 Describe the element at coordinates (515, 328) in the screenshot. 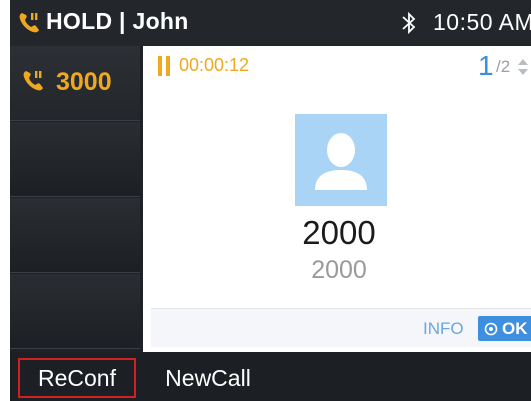

I see `ok-label: OK` at that location.